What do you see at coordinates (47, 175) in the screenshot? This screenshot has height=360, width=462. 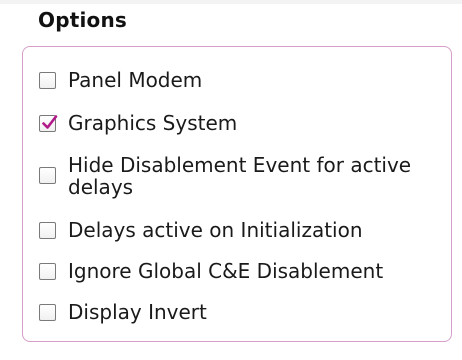 I see `hide-disablement-event-checkbox` at bounding box center [47, 175].